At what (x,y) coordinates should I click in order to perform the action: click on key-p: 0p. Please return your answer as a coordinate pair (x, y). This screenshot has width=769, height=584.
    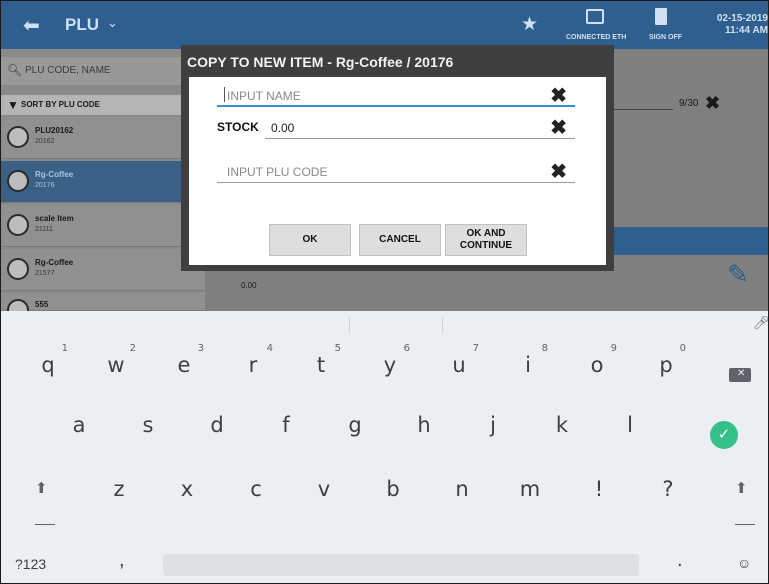
    Looking at the image, I should click on (666, 367).